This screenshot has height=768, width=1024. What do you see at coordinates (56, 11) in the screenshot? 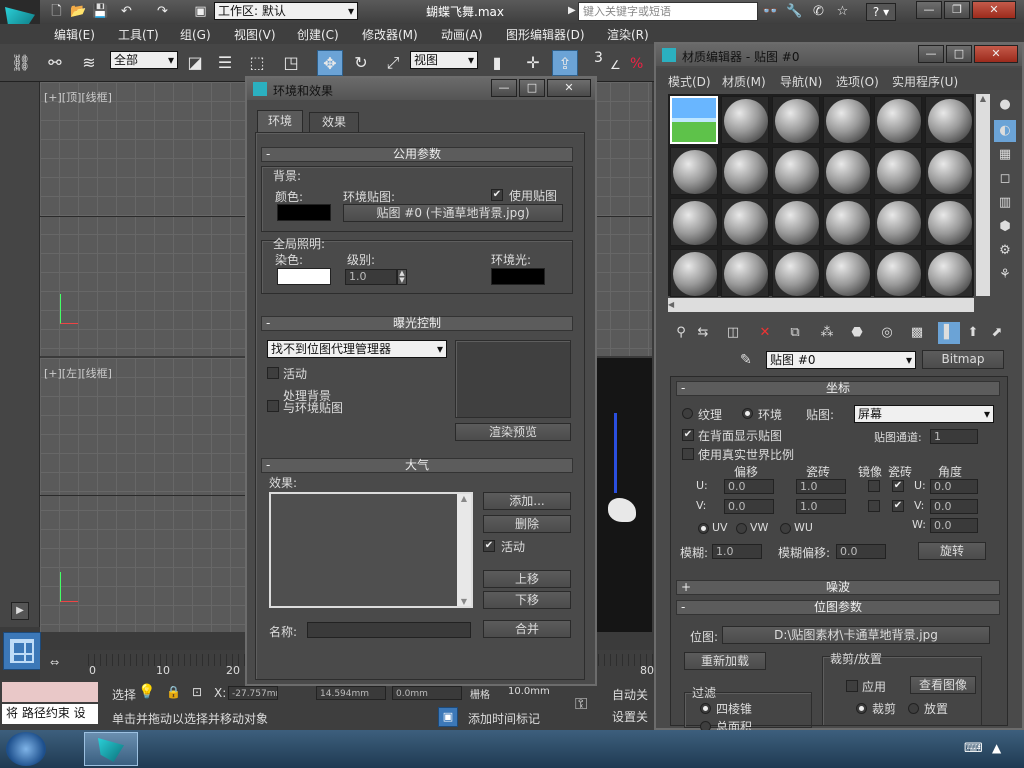
I see `new-file-icon: 🗋` at bounding box center [56, 11].